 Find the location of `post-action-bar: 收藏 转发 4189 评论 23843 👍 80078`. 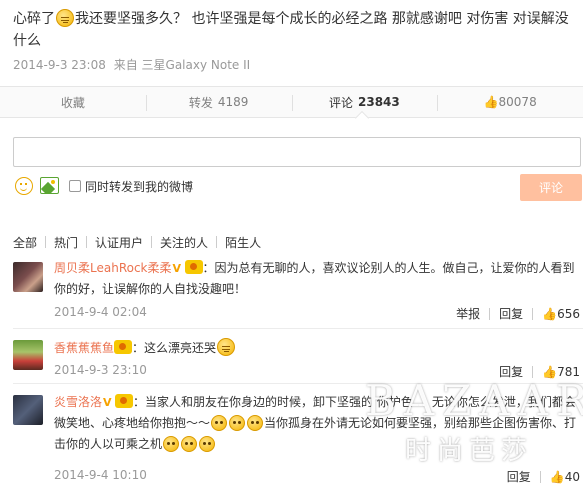

post-action-bar: 收藏 转发 4189 评论 23843 👍 80078 is located at coordinates (291, 102).